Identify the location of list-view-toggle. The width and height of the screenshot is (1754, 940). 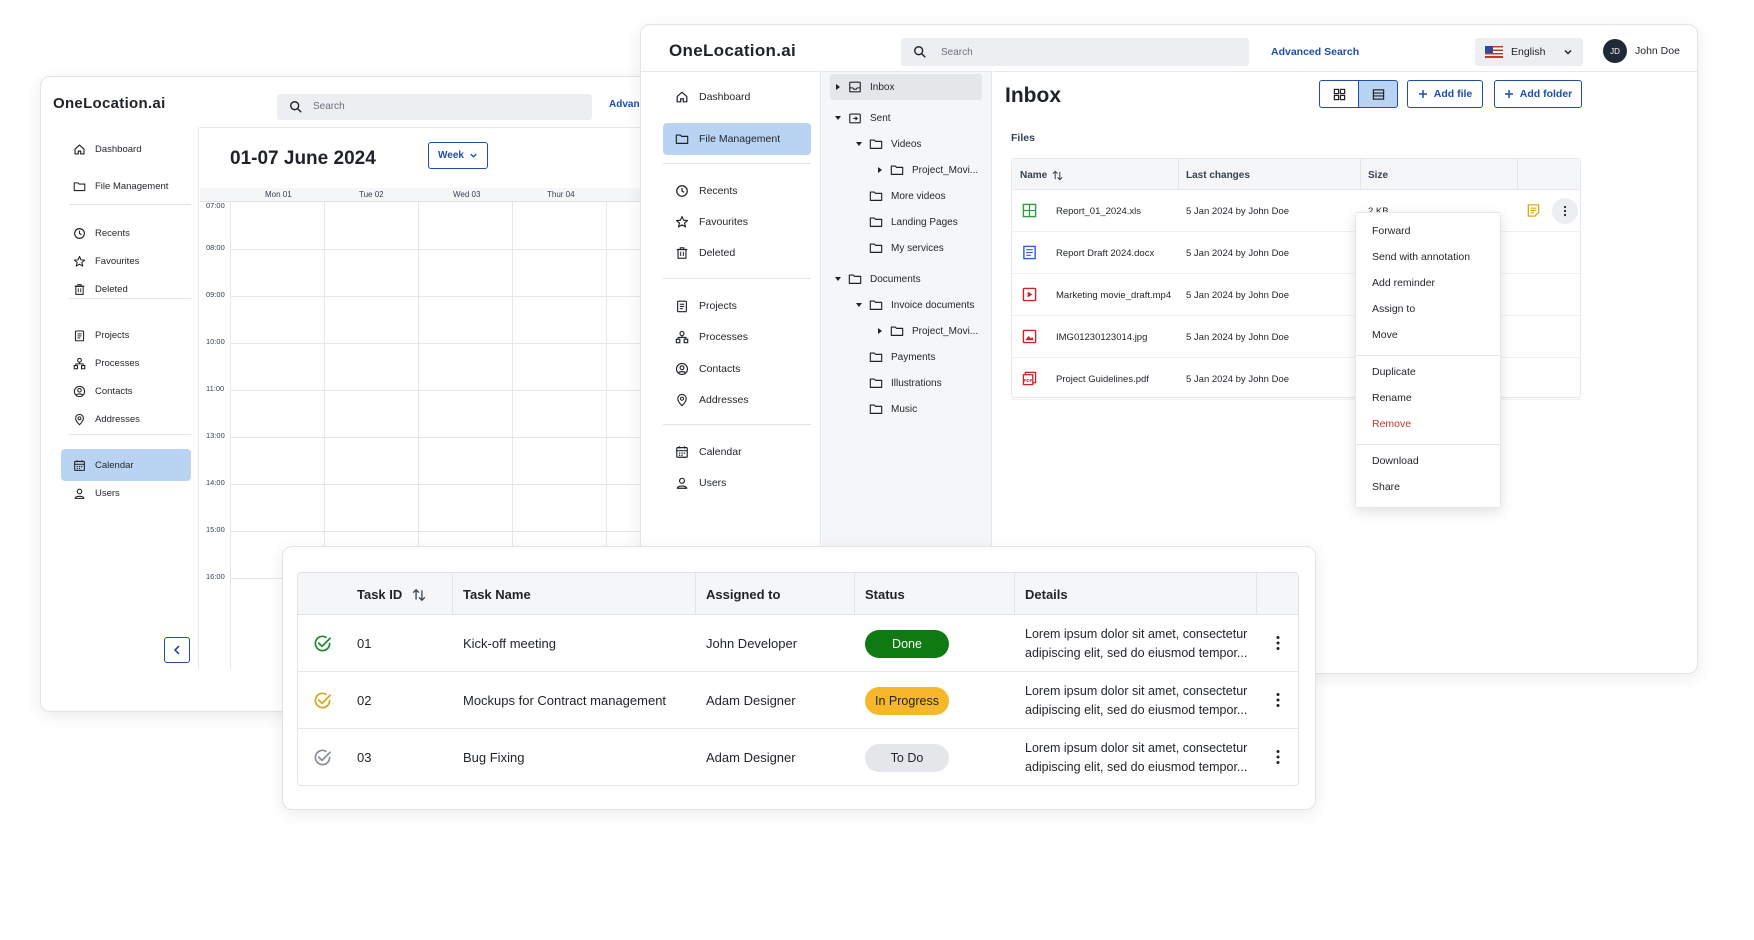
(1378, 94).